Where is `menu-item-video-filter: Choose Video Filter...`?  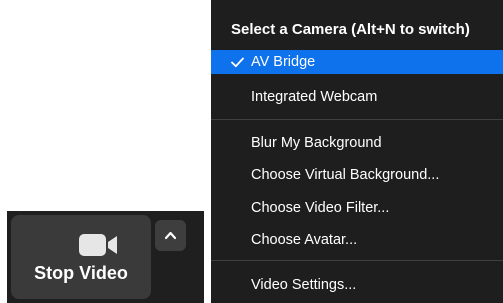 menu-item-video-filter: Choose Video Filter... is located at coordinates (357, 208).